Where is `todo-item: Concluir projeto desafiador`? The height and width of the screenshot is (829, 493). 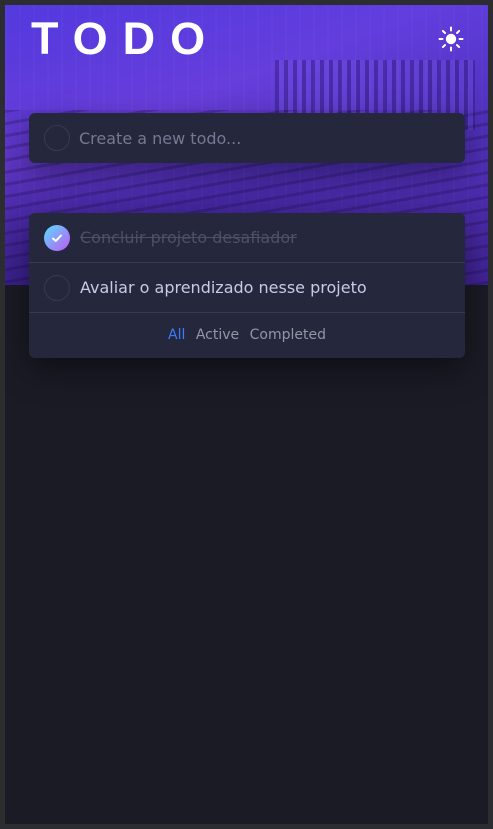 todo-item: Concluir projeto desafiador is located at coordinates (247, 238).